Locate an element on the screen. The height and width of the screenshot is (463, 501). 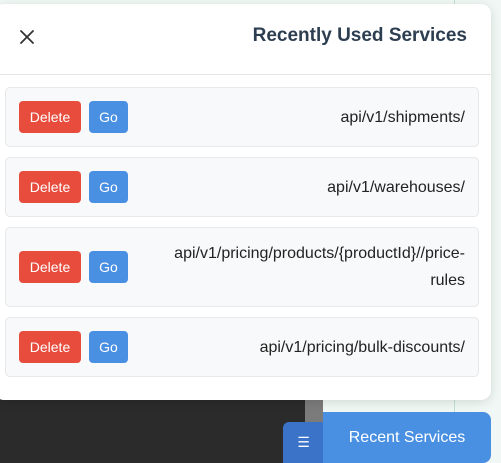
close-icon is located at coordinates (27, 37).